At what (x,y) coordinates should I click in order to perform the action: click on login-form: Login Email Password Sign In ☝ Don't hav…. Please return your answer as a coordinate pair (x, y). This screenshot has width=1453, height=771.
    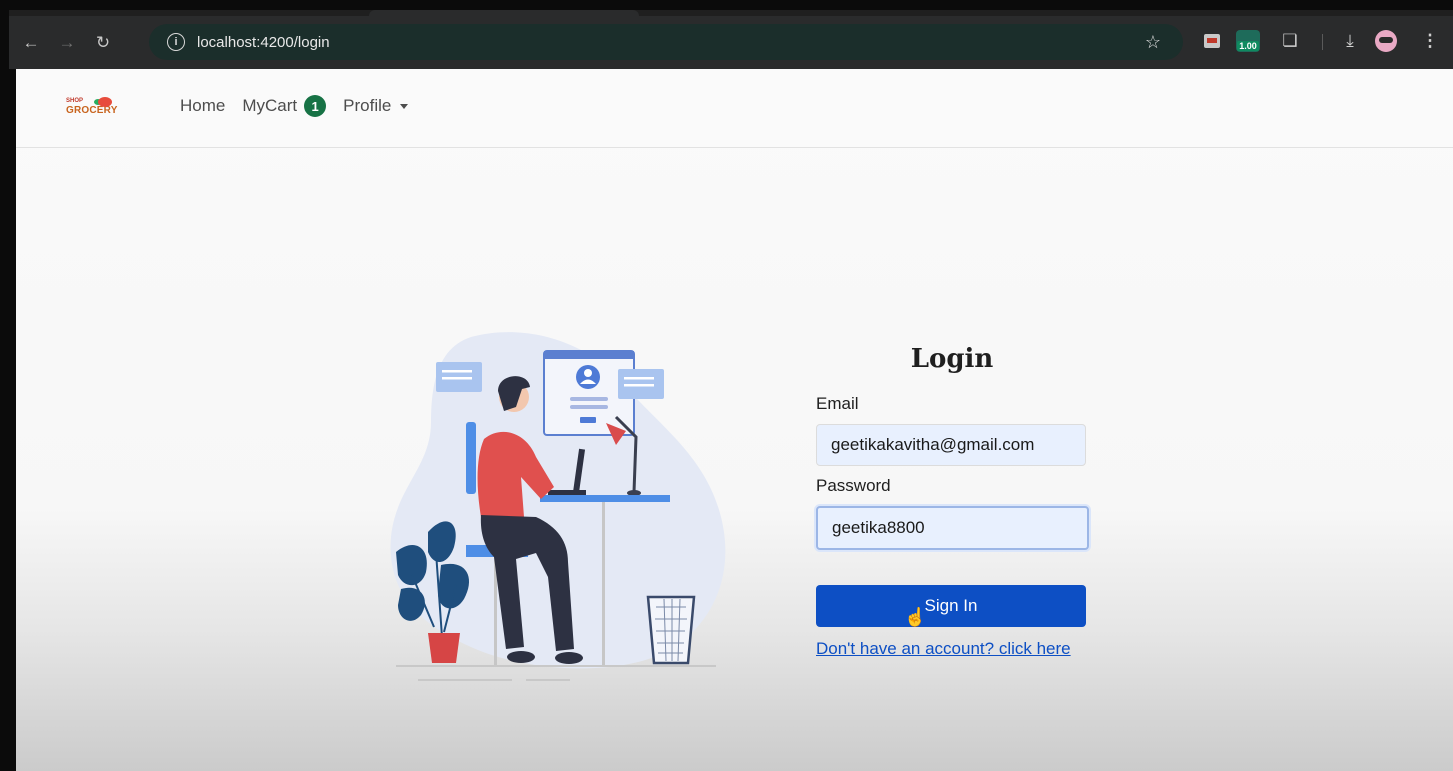
    Looking at the image, I should click on (952, 501).